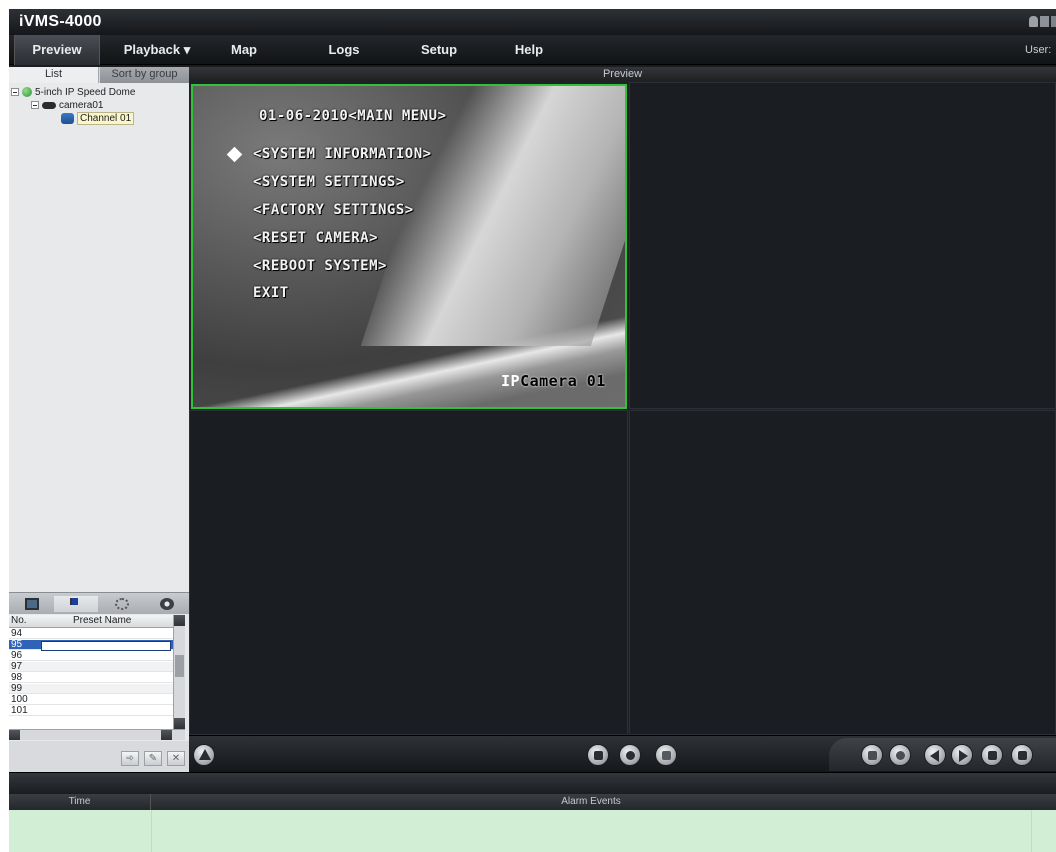 The width and height of the screenshot is (1056, 852). Describe the element at coordinates (31, 604) in the screenshot. I see `tab-ptz-control` at that location.